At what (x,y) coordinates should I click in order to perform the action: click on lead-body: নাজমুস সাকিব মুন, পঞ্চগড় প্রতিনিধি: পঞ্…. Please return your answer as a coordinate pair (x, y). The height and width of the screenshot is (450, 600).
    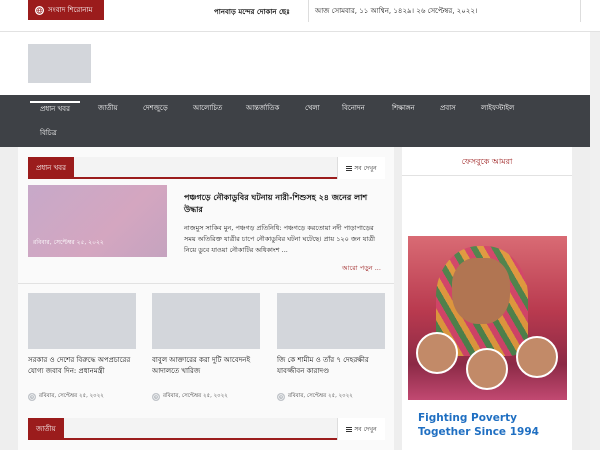
    Looking at the image, I should click on (279, 239).